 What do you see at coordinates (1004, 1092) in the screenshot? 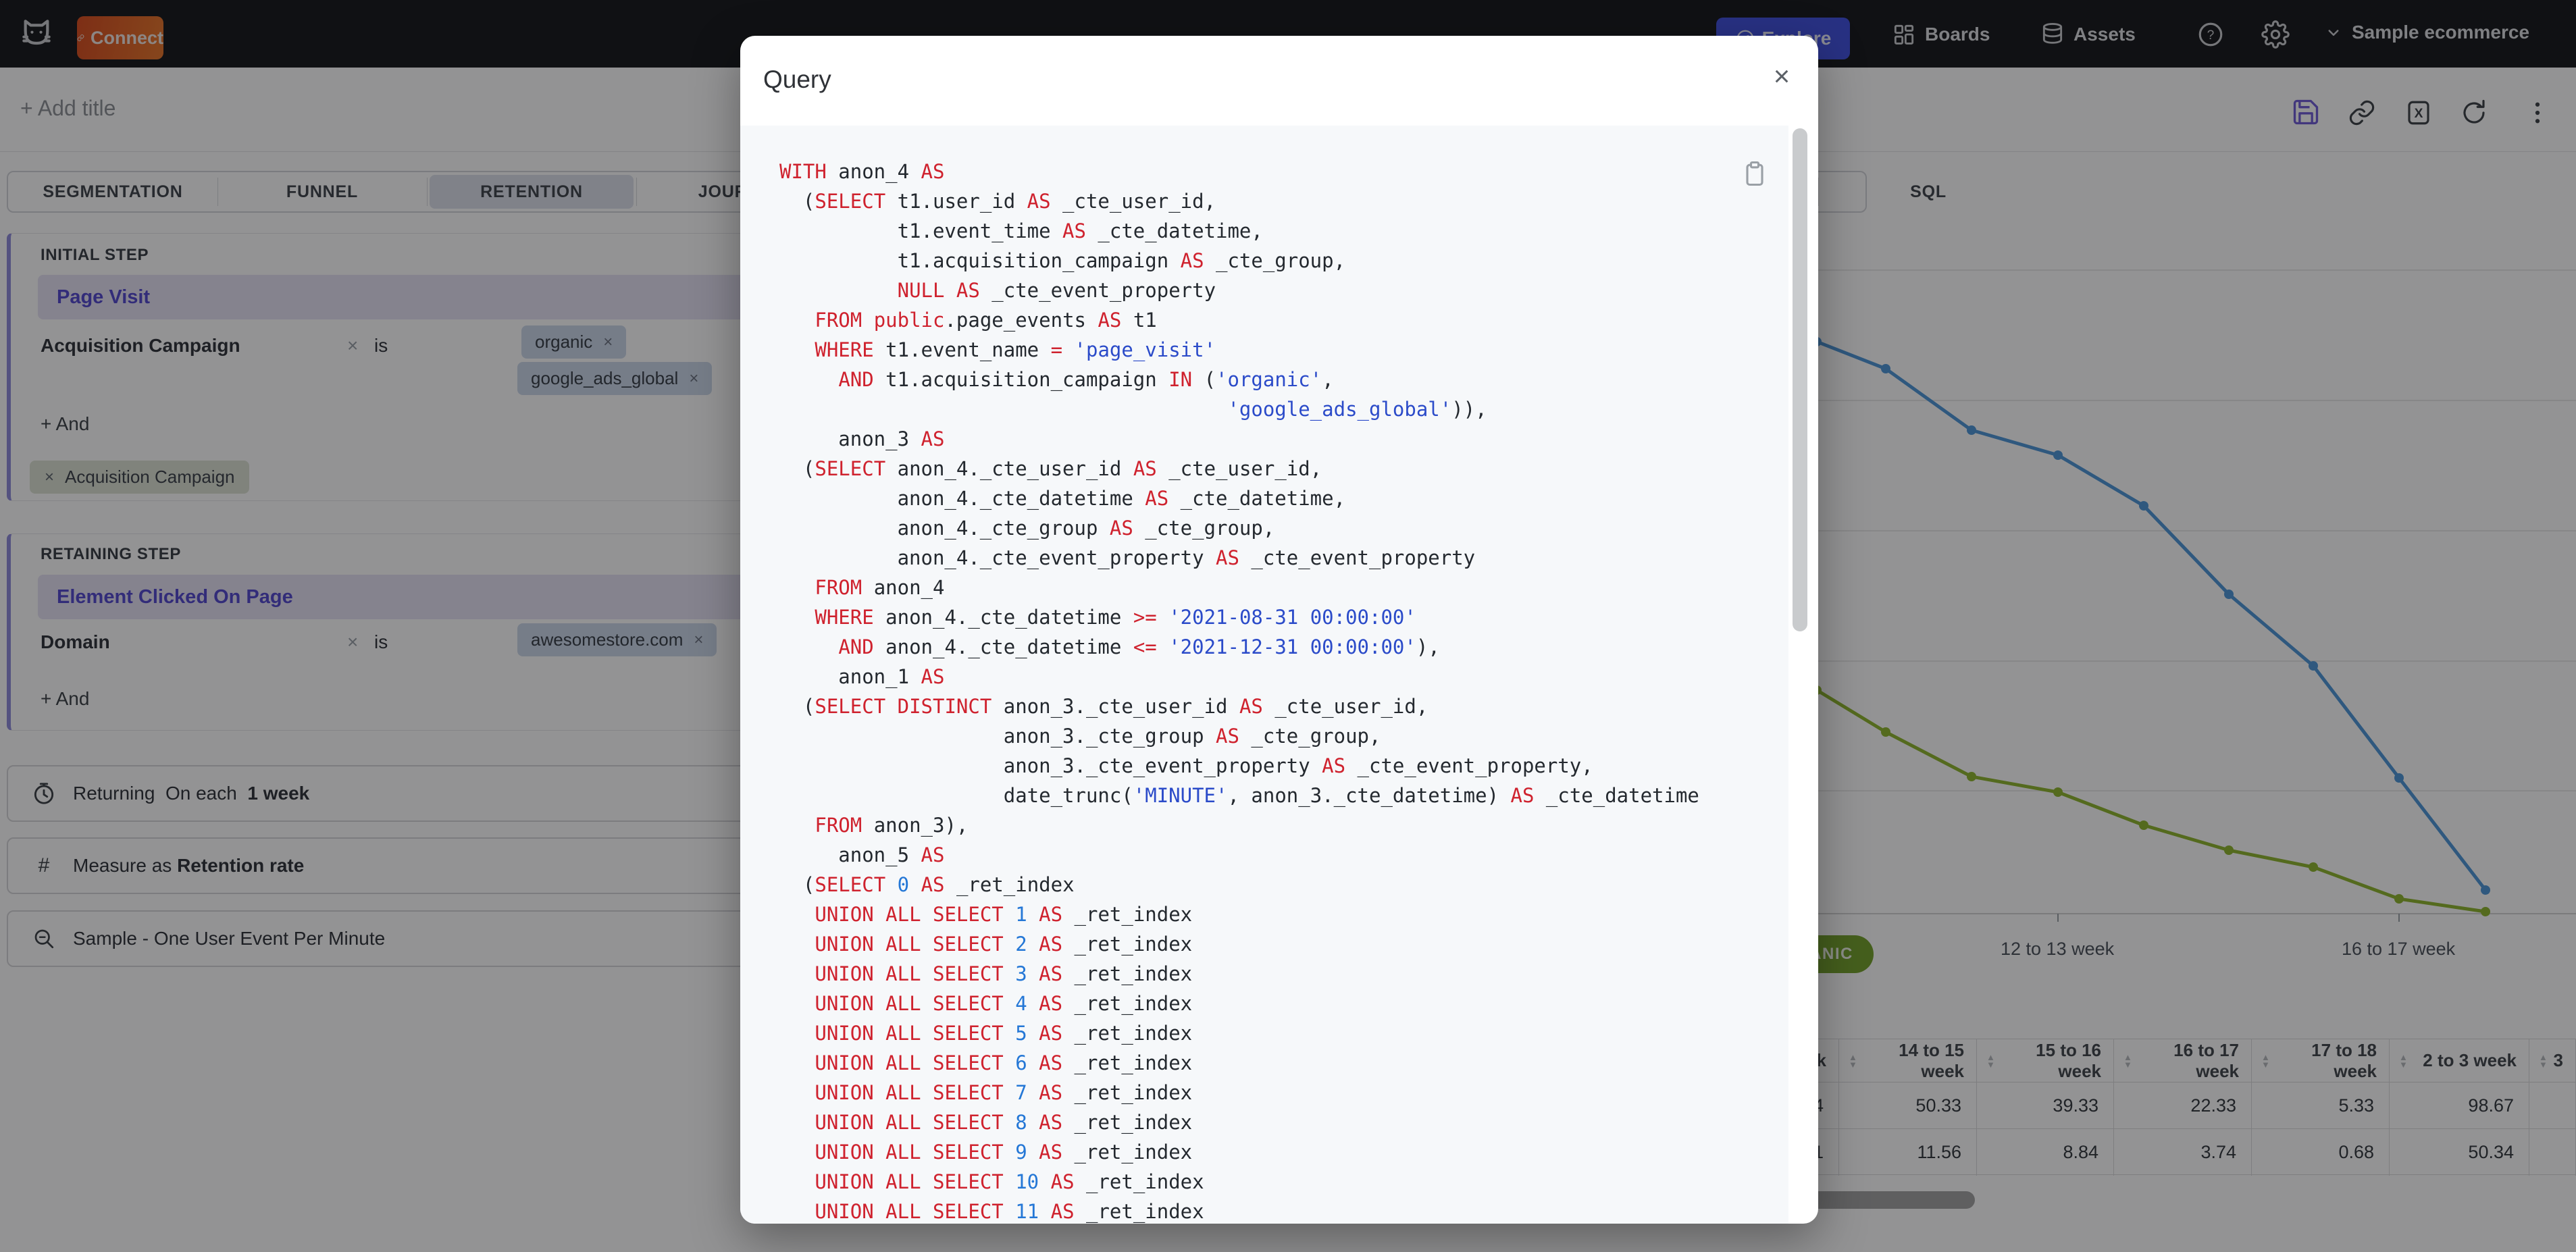
I see `sql-code-line: UNION ALL SELECT 7 AS _ret_index` at bounding box center [1004, 1092].